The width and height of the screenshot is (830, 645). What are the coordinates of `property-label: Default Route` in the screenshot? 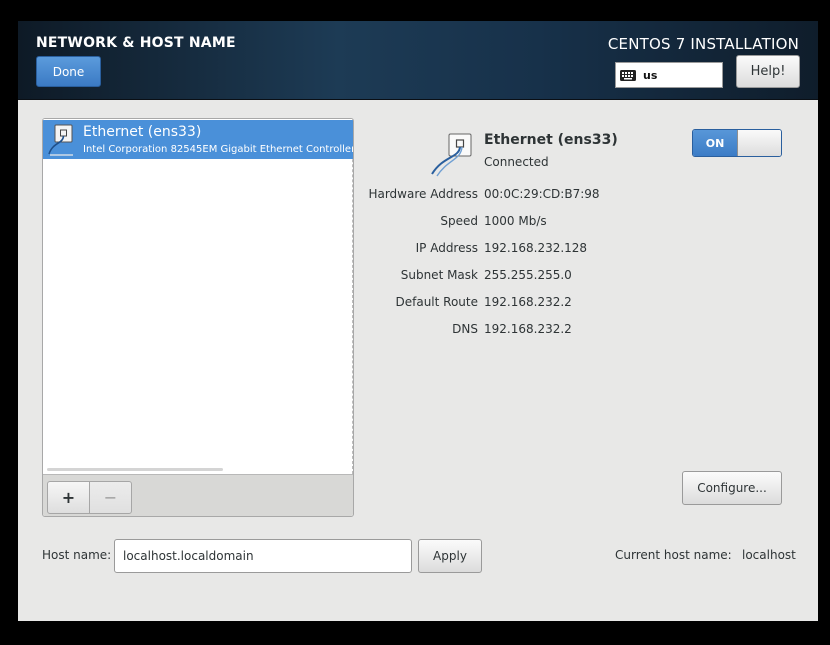 It's located at (437, 302).